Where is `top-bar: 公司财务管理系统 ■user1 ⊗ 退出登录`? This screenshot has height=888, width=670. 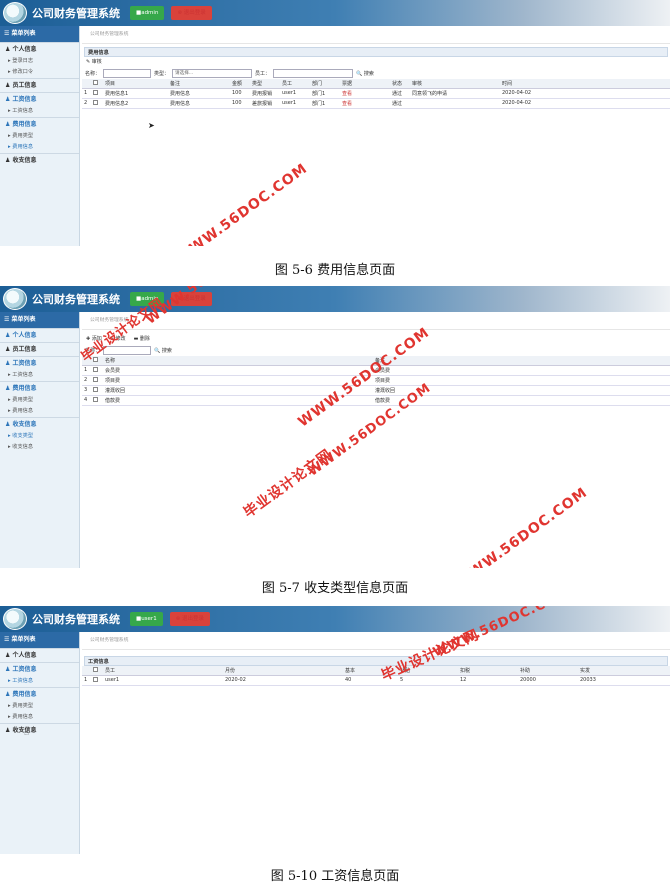 top-bar: 公司财务管理系统 ■user1 ⊗ 退出登录 is located at coordinates (335, 619).